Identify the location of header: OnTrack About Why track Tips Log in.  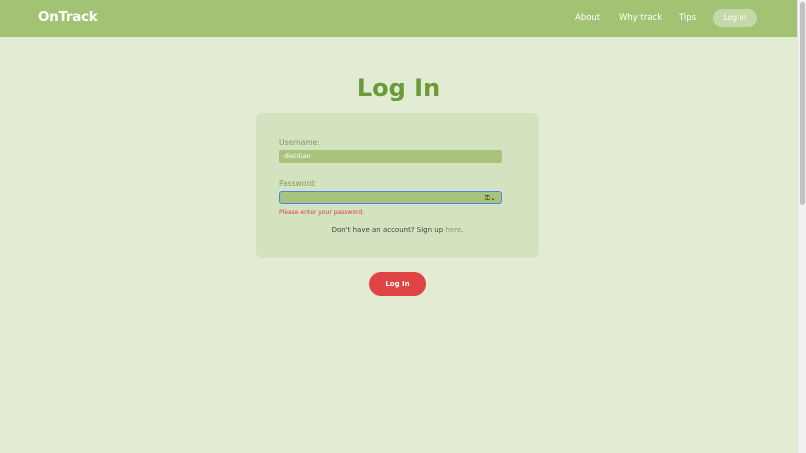
(398, 18).